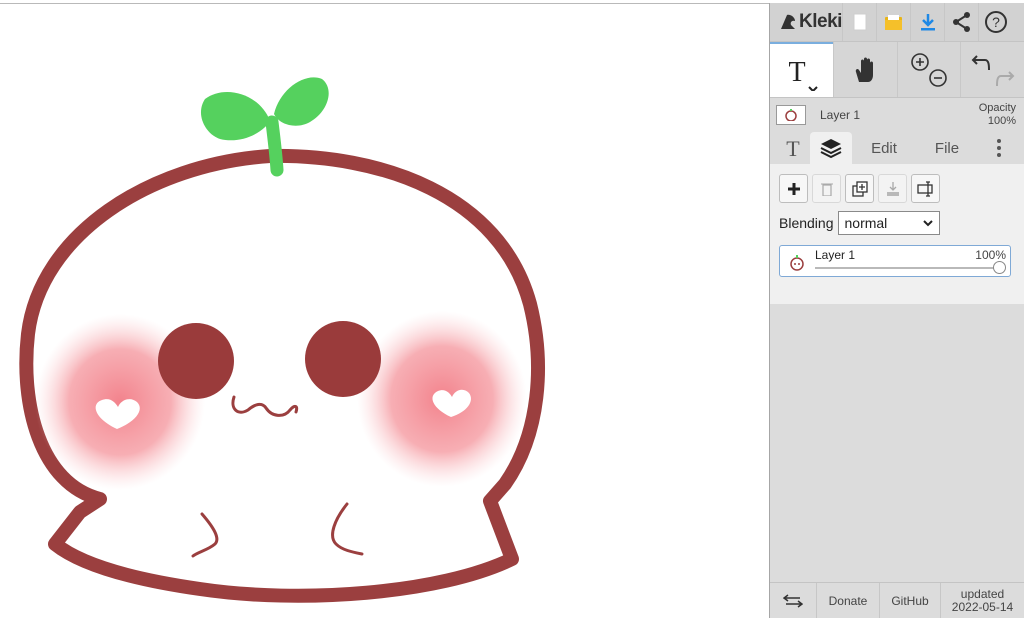 Image resolution: width=1024 pixels, height=619 pixels. I want to click on kleki-logo: Kleki, so click(806, 22).